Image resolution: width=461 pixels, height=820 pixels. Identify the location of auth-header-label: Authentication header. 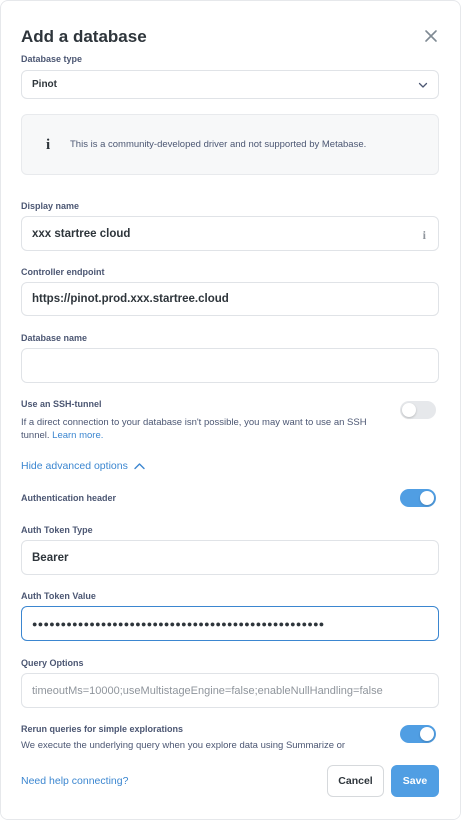
(69, 498).